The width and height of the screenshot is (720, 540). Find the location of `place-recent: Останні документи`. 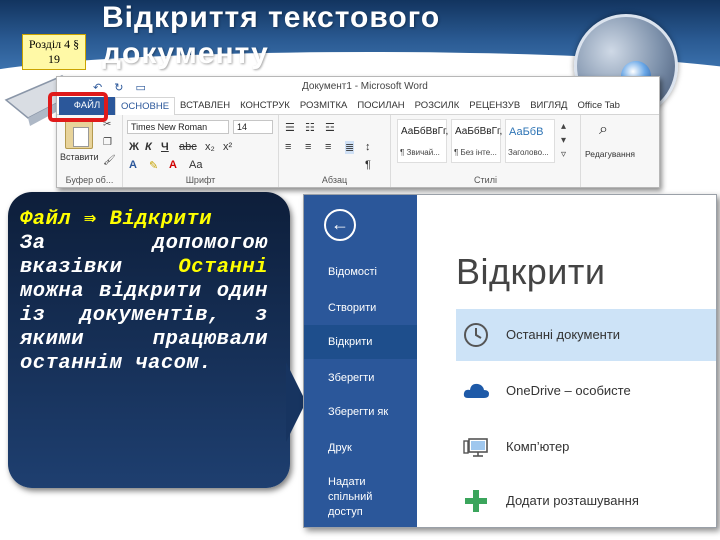

place-recent: Останні документи is located at coordinates (586, 335).